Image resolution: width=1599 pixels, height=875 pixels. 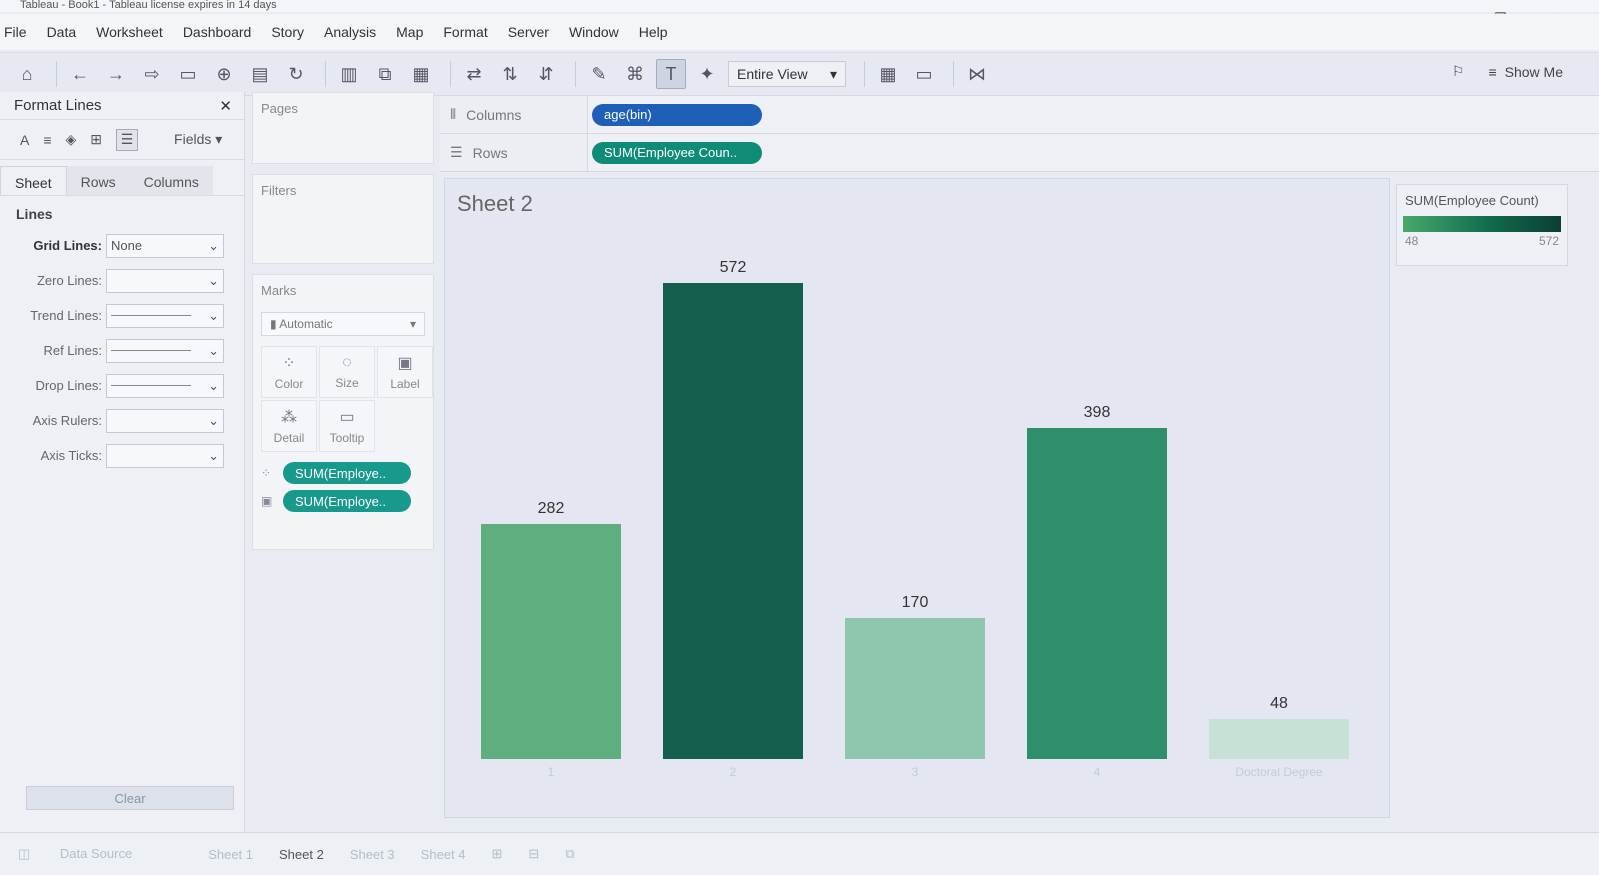 I want to click on clear-sheet-icon: ▦, so click(x=421, y=74).